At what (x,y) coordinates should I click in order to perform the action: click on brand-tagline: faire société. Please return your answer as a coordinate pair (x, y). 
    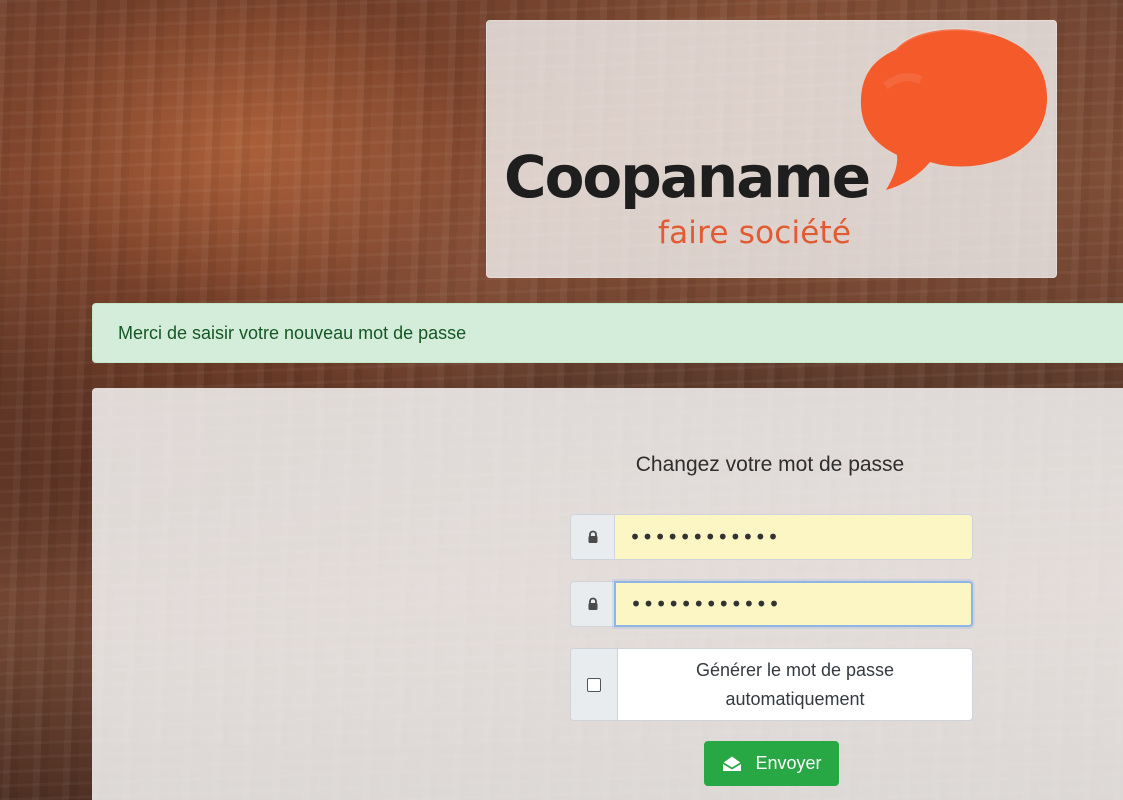
    Looking at the image, I should click on (755, 233).